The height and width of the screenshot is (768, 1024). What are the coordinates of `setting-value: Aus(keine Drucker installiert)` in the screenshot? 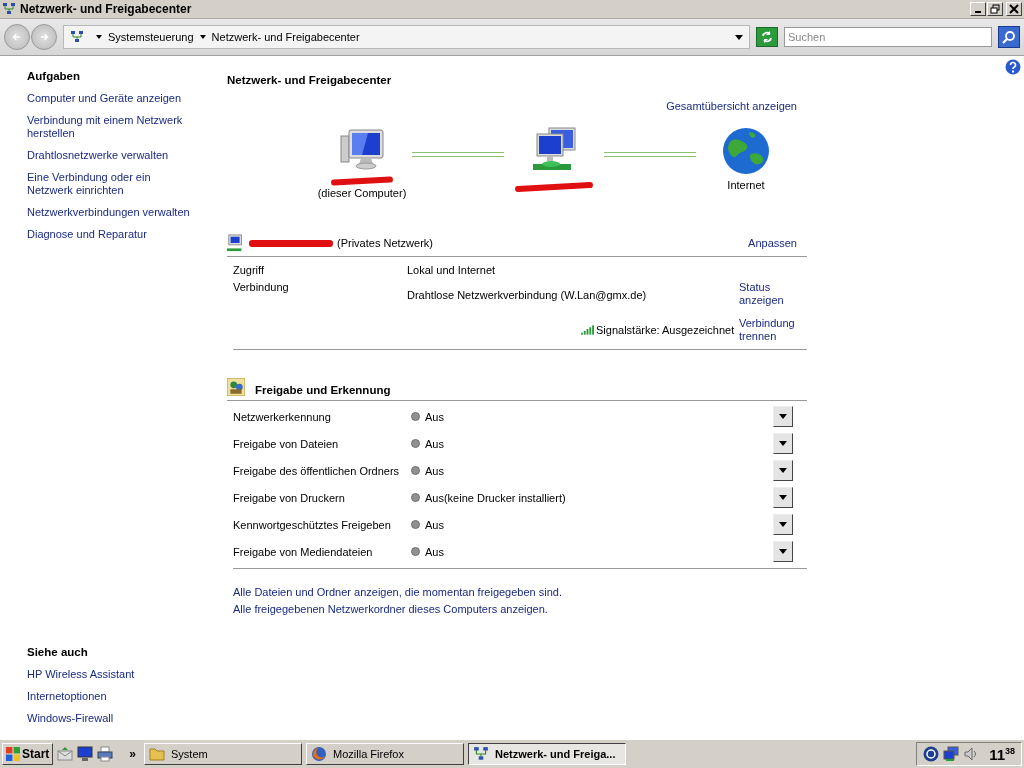 It's located at (496, 497).